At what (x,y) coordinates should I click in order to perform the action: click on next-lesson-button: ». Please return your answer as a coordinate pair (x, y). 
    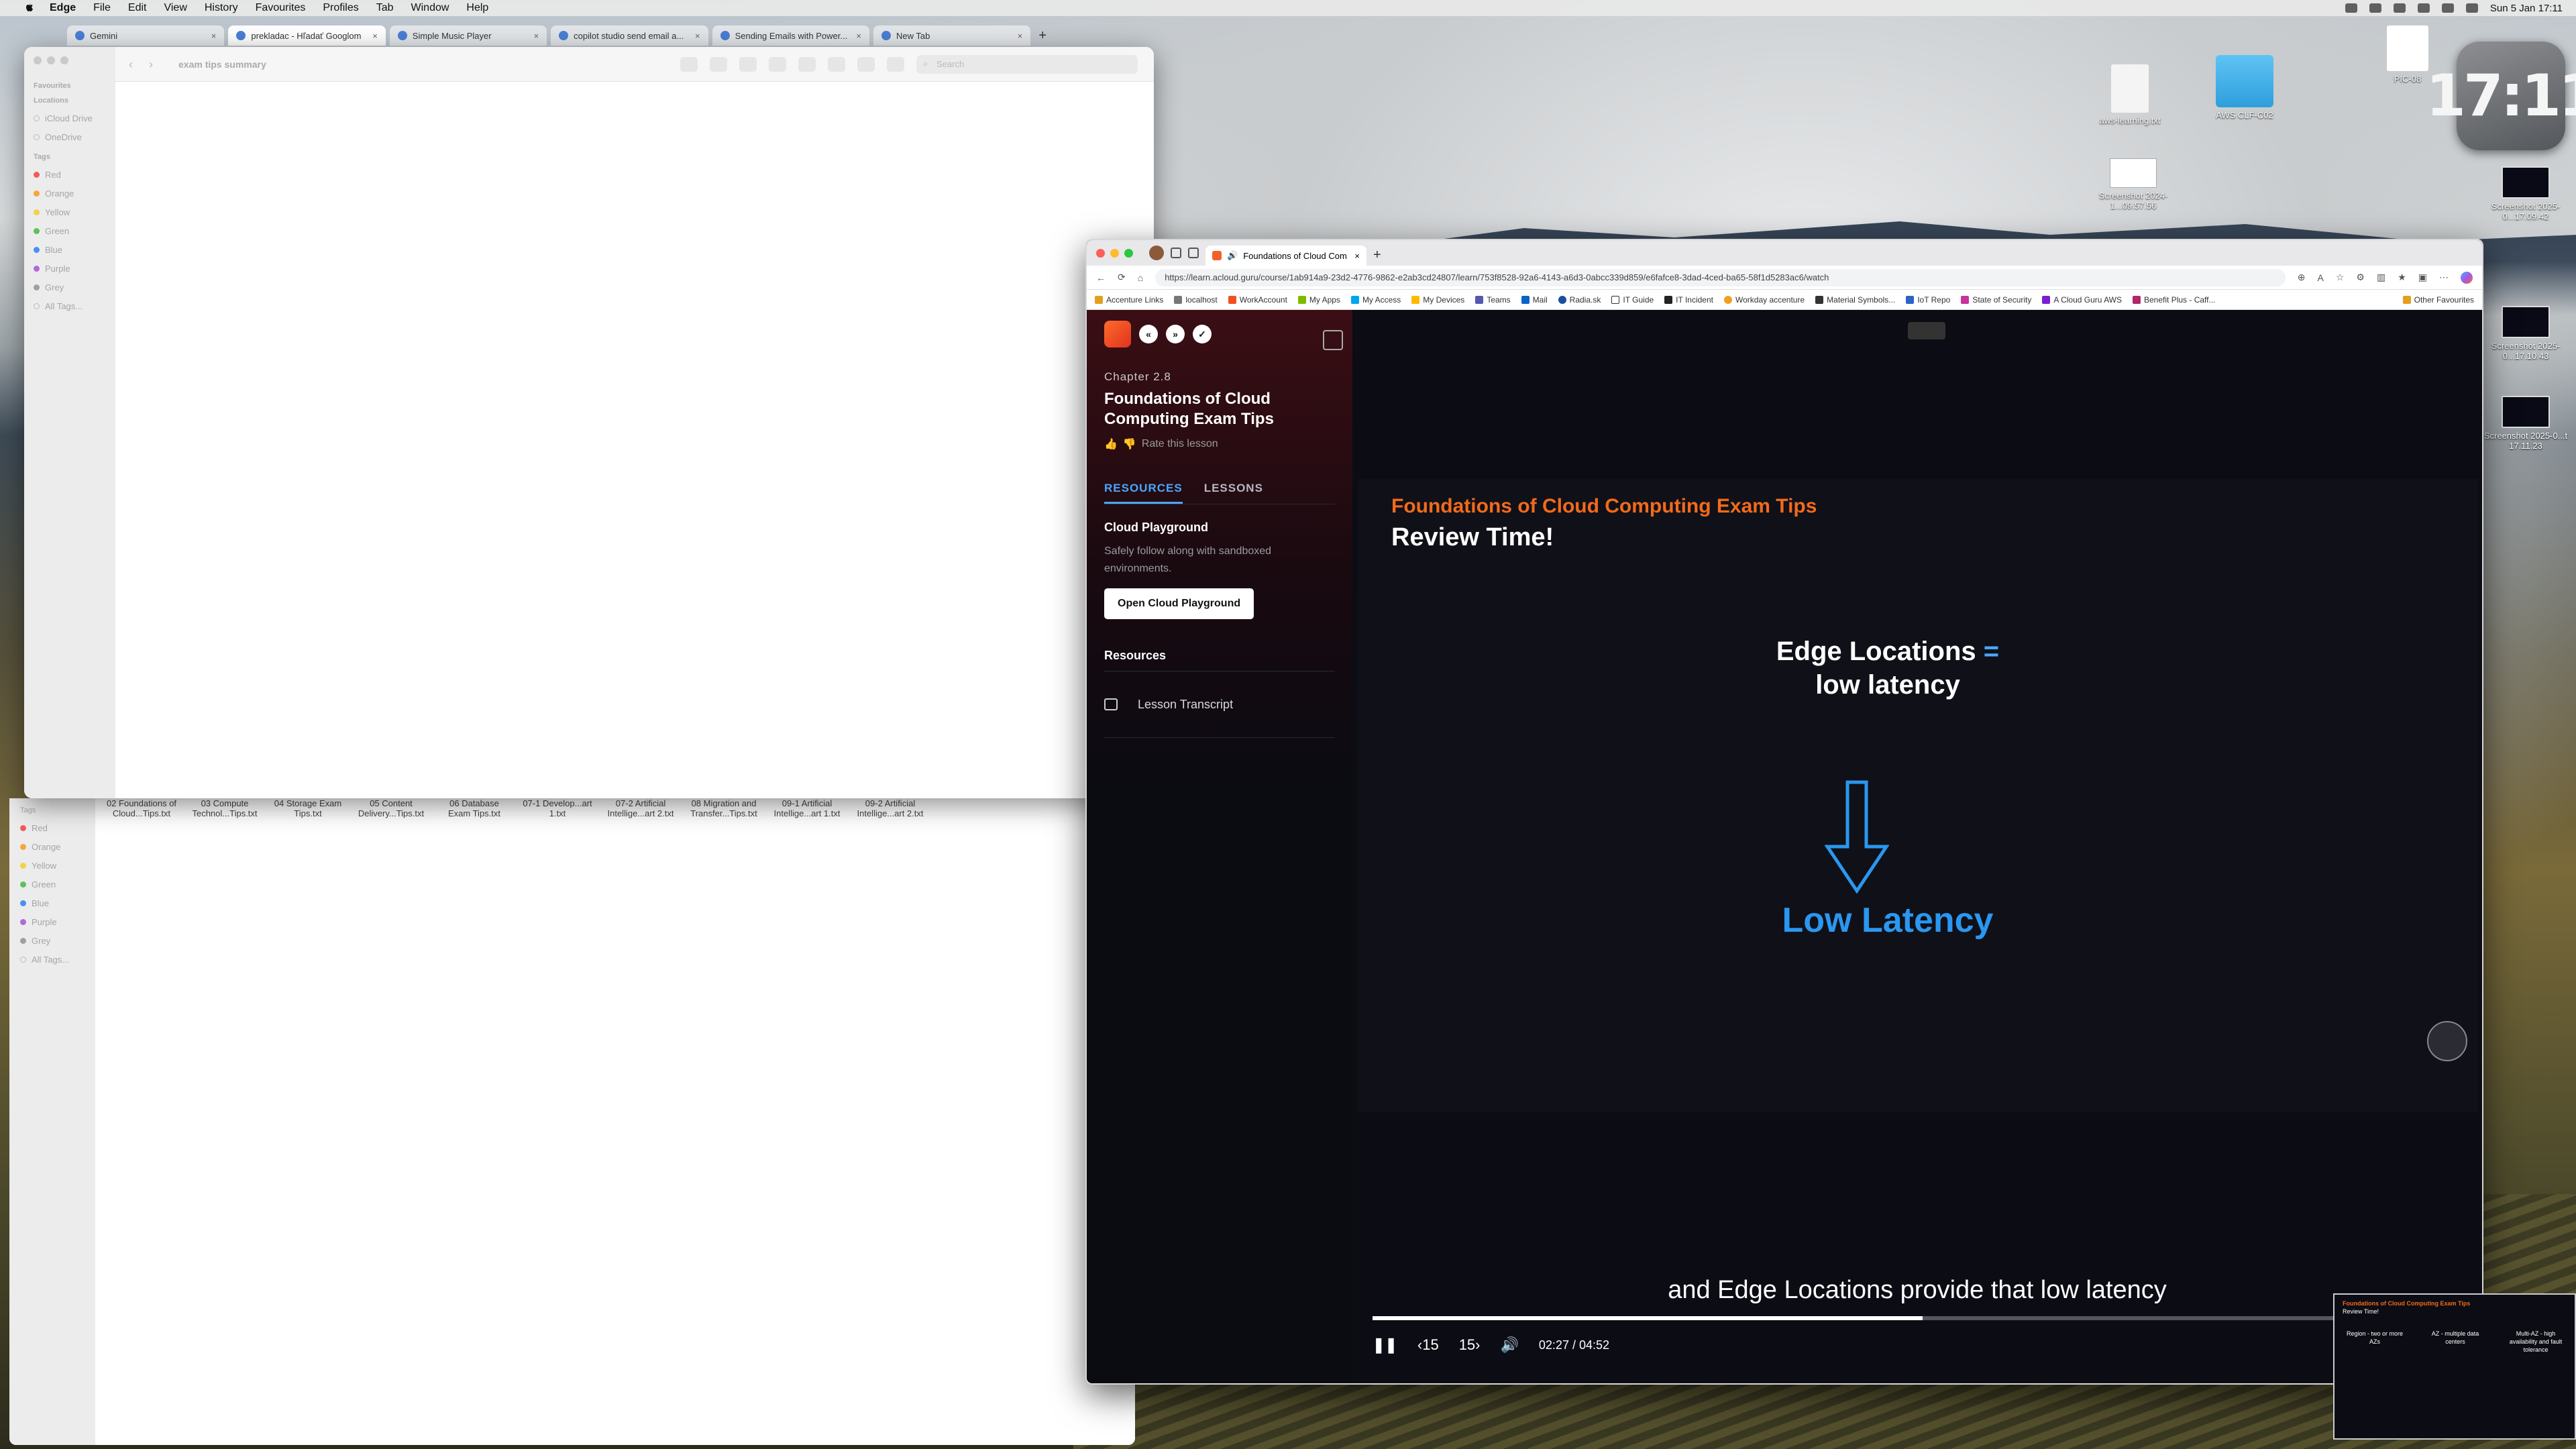
    Looking at the image, I should click on (1175, 334).